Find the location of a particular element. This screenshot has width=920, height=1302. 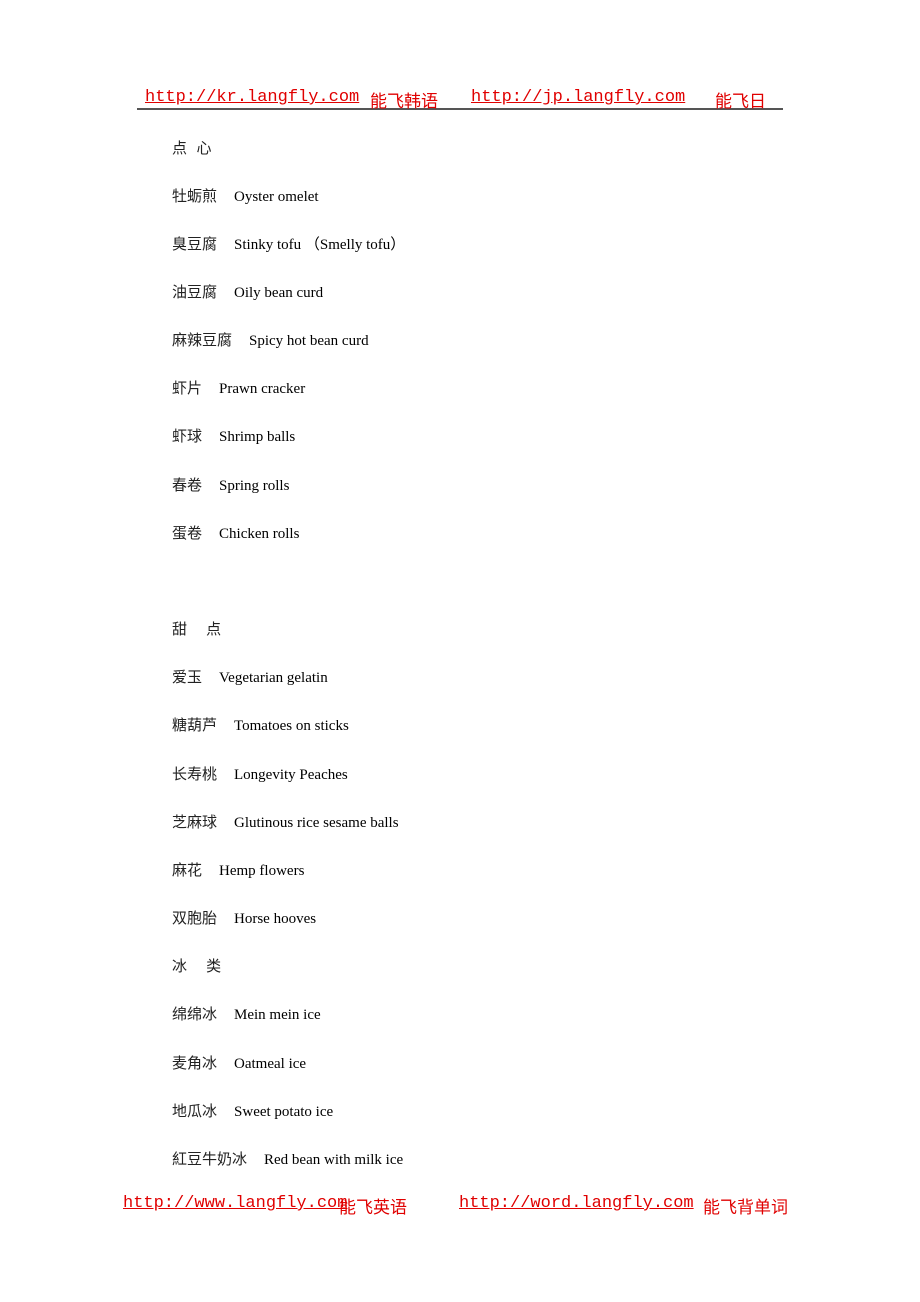

item-english-name: Oatmeal ice is located at coordinates (270, 1064).